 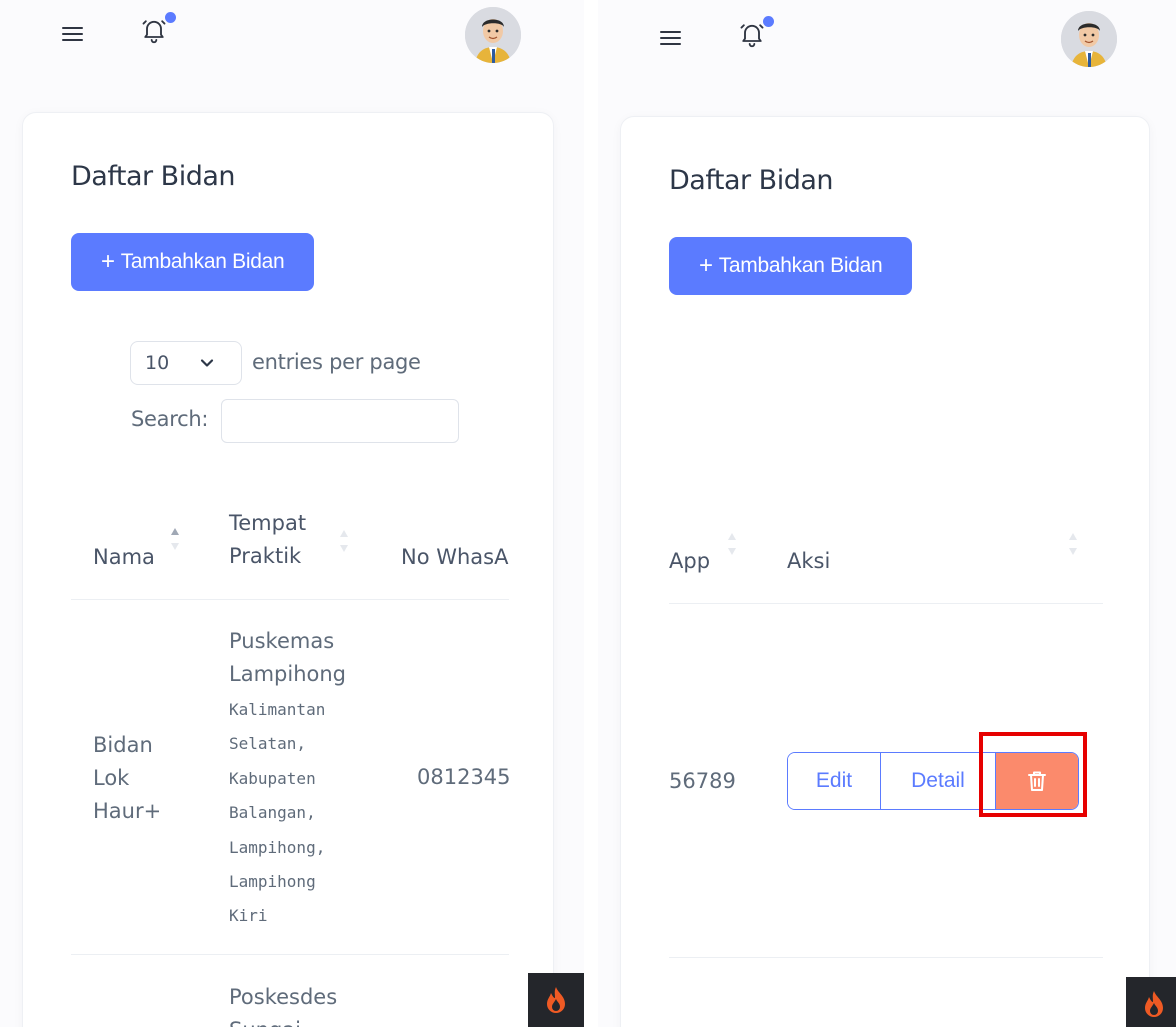 What do you see at coordinates (463, 777) in the screenshot?
I see `cell-no-whatsapp: 0812345` at bounding box center [463, 777].